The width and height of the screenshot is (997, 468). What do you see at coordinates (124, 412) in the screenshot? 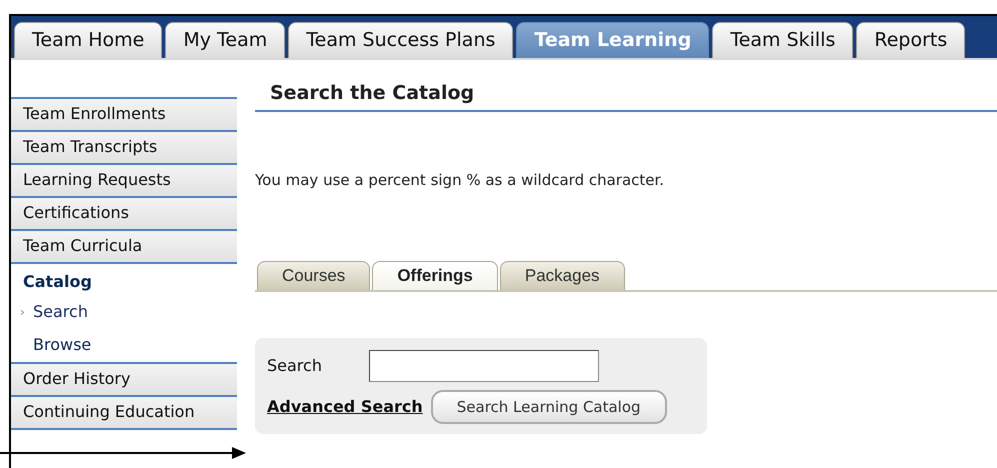
I see `sidebar-item: Continuing Education` at bounding box center [124, 412].